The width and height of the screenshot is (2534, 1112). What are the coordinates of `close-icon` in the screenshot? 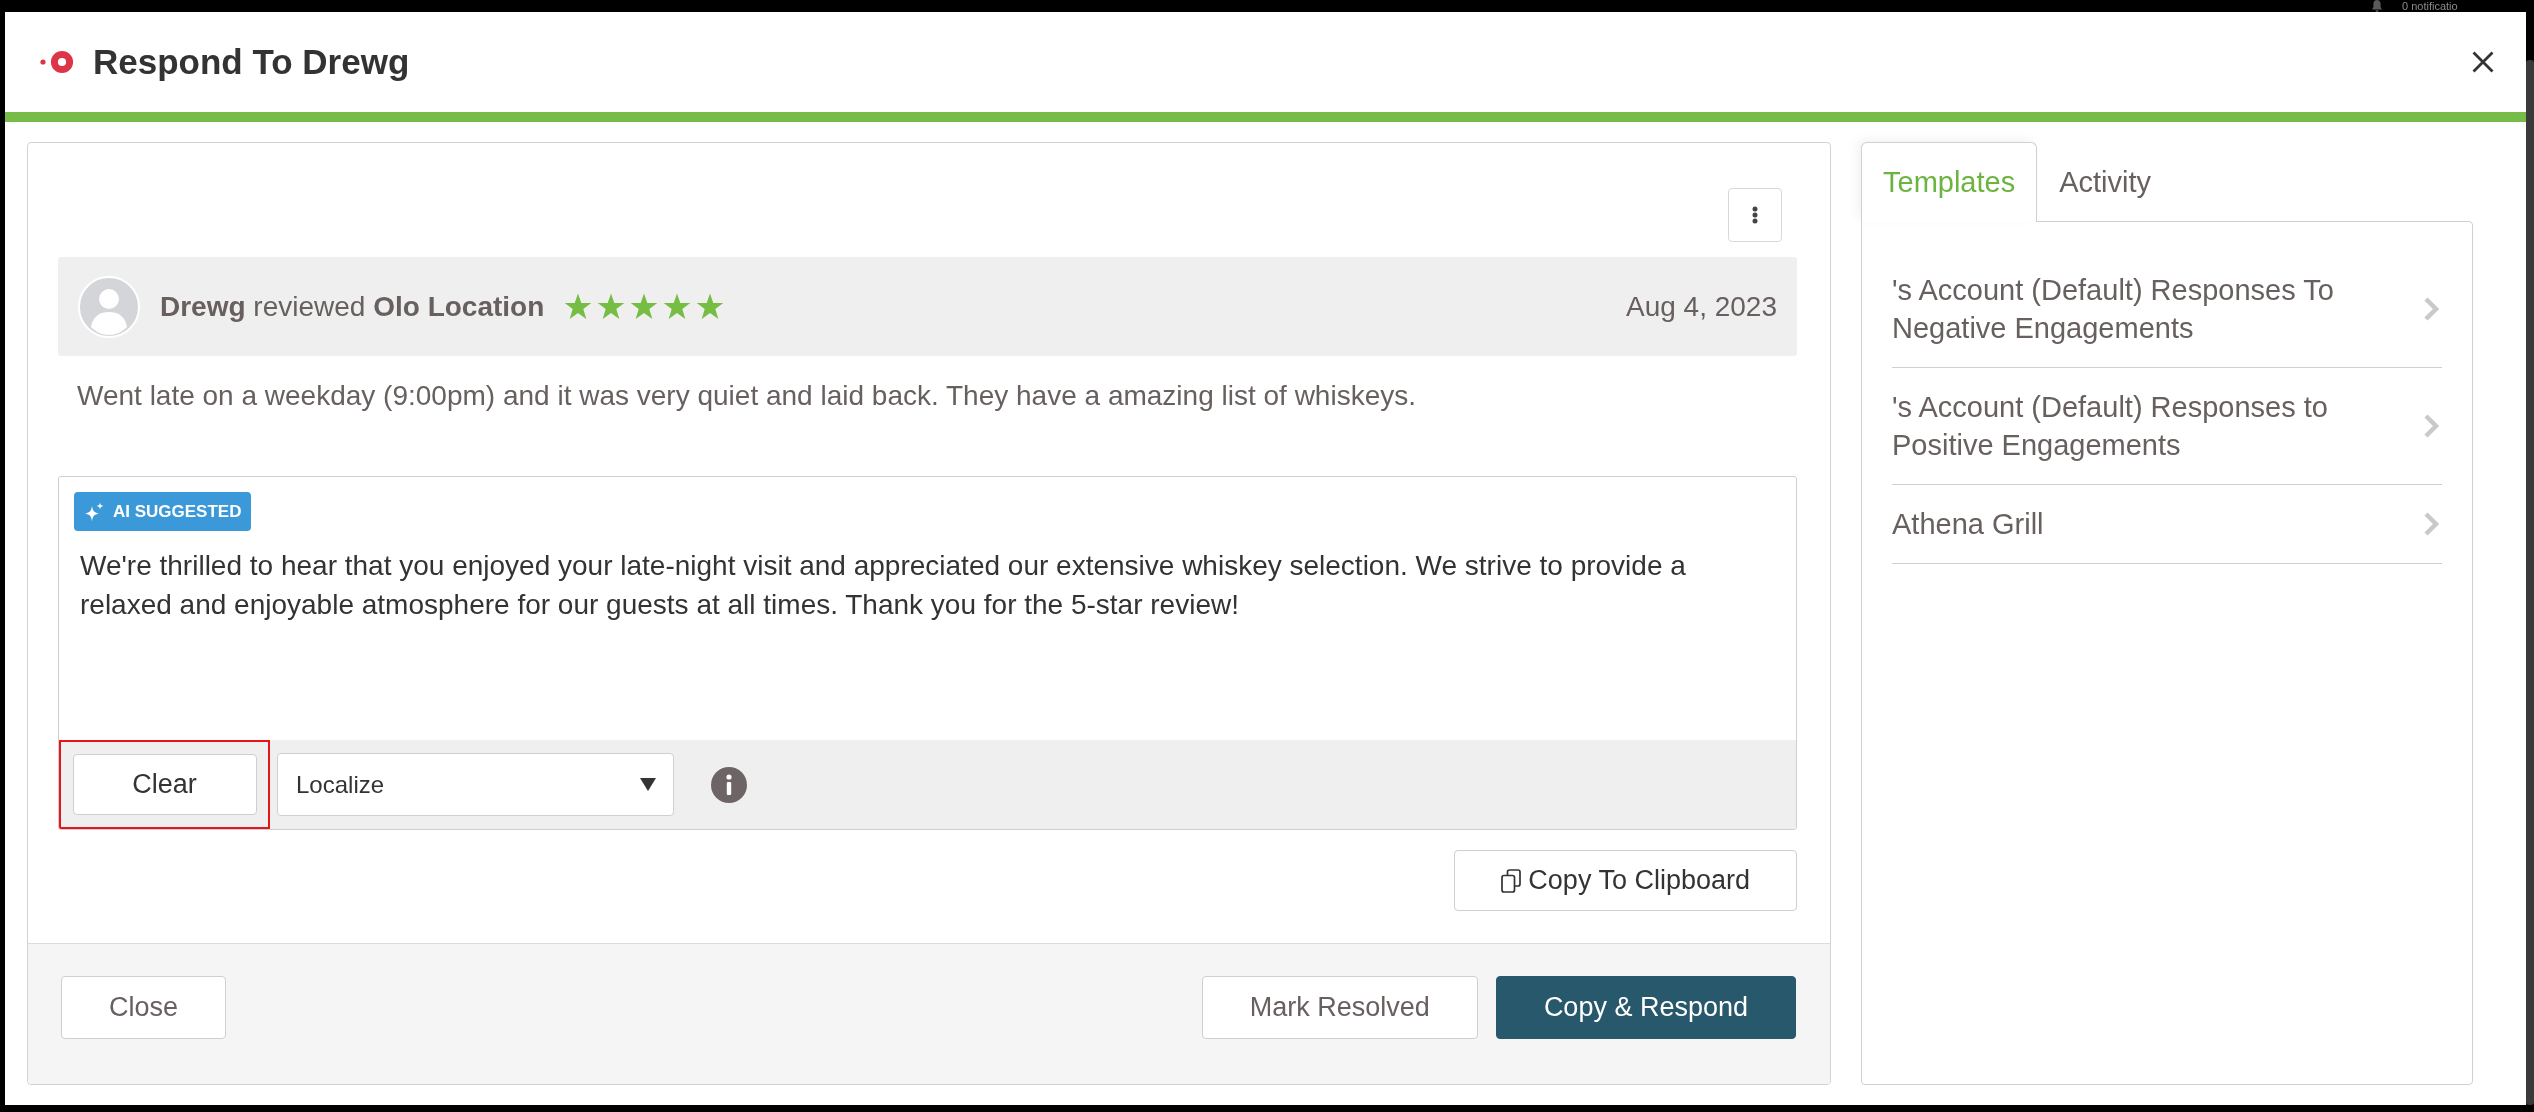 It's located at (2483, 62).